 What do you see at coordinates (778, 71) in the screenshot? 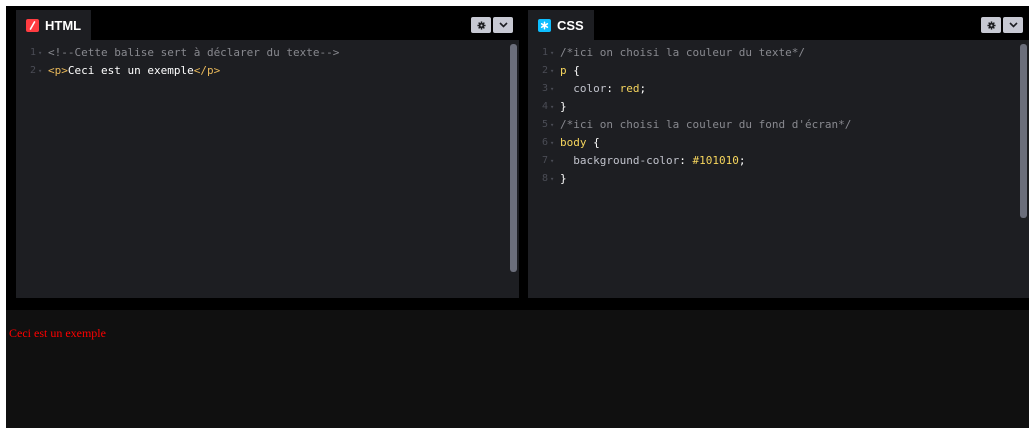
I see `code-line: 2 ▾ p {` at bounding box center [778, 71].